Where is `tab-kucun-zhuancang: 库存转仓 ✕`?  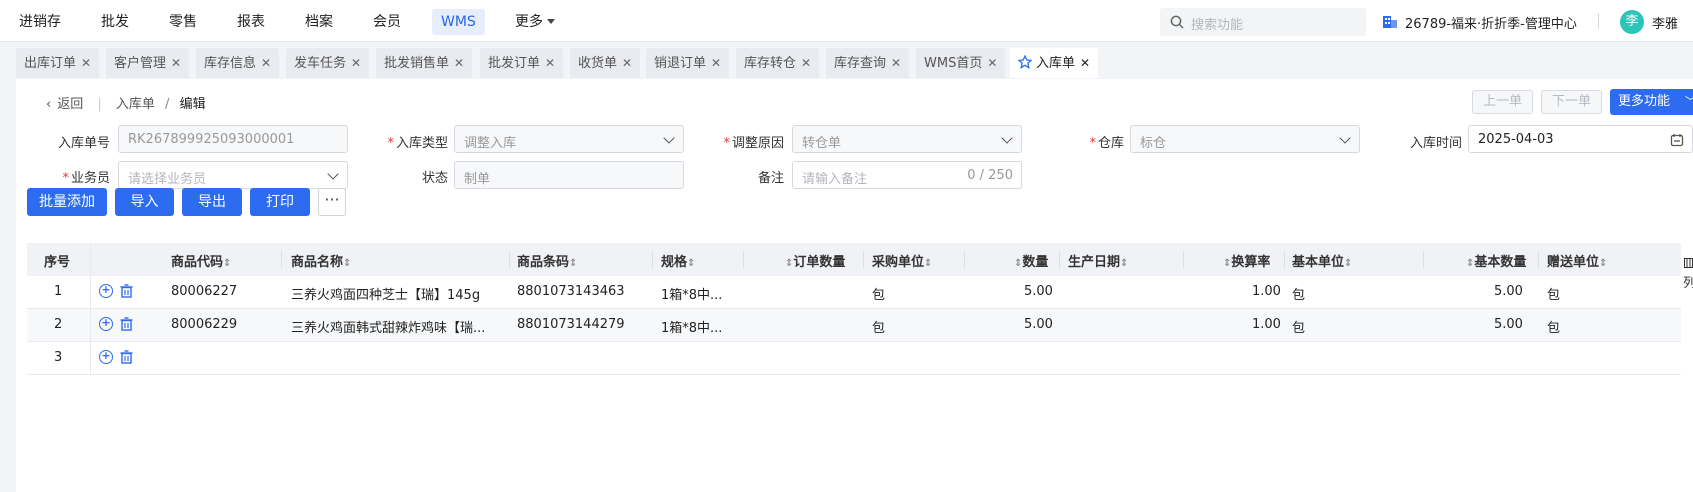 tab-kucun-zhuancang: 库存转仓 ✕ is located at coordinates (778, 63).